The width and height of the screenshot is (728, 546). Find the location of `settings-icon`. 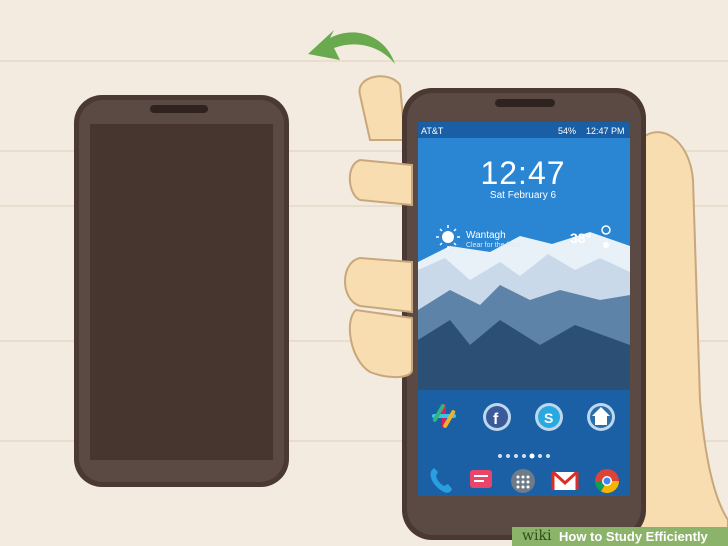

settings-icon is located at coordinates (606, 245).